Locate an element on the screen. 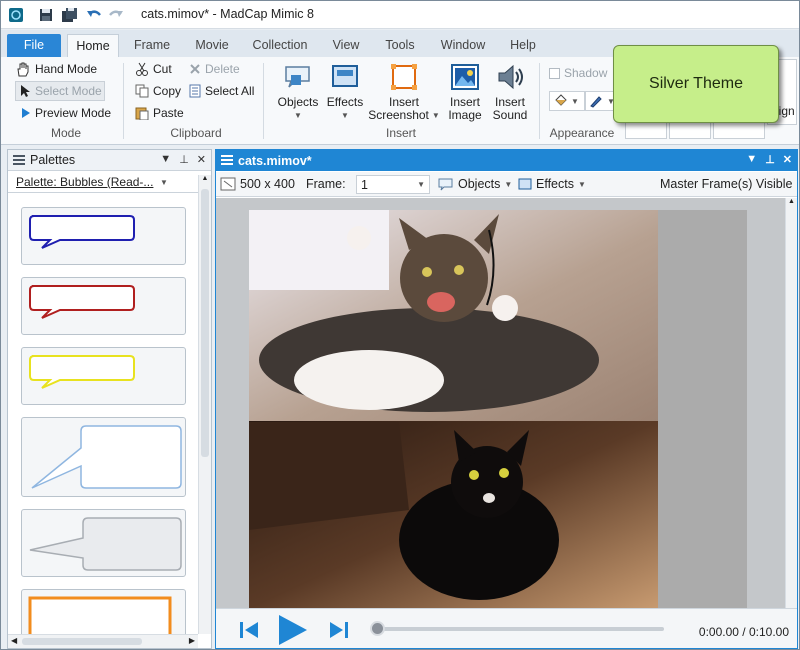  palette-selector: Palette: Bubbles (Read-... ▼ is located at coordinates (109, 183).